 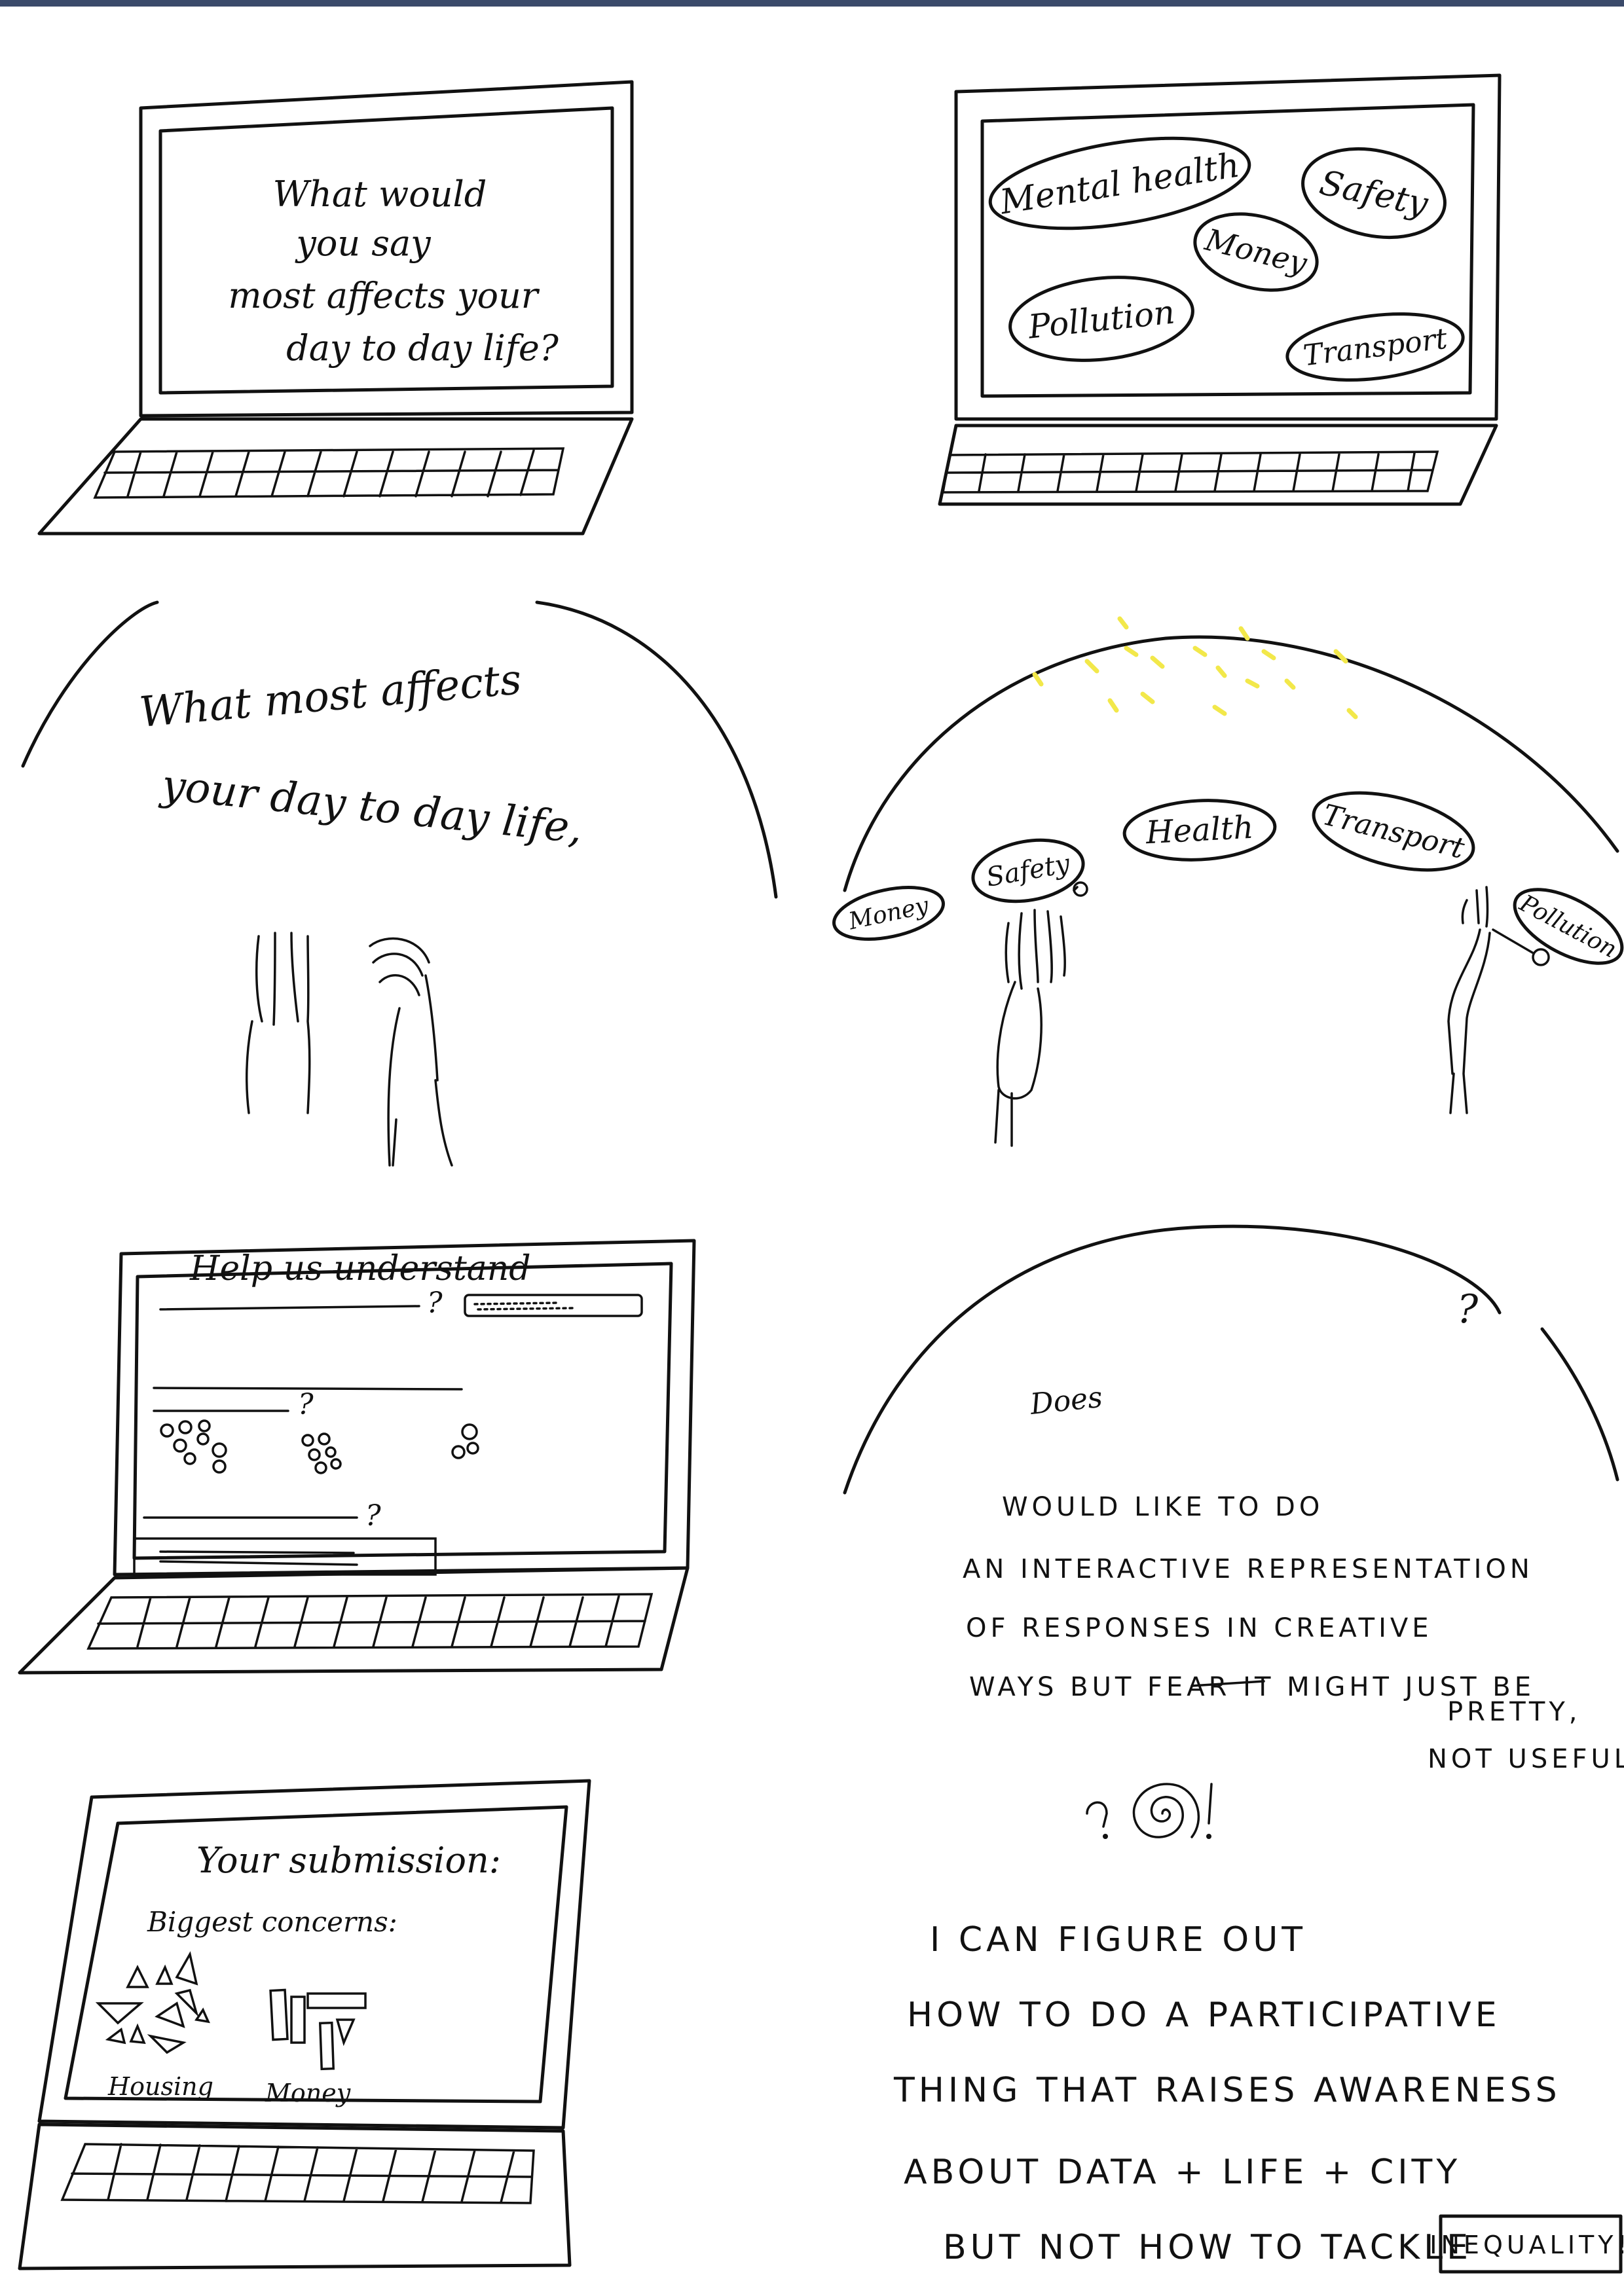 What do you see at coordinates (399, 749) in the screenshot?
I see `panel-3-dome-arc` at bounding box center [399, 749].